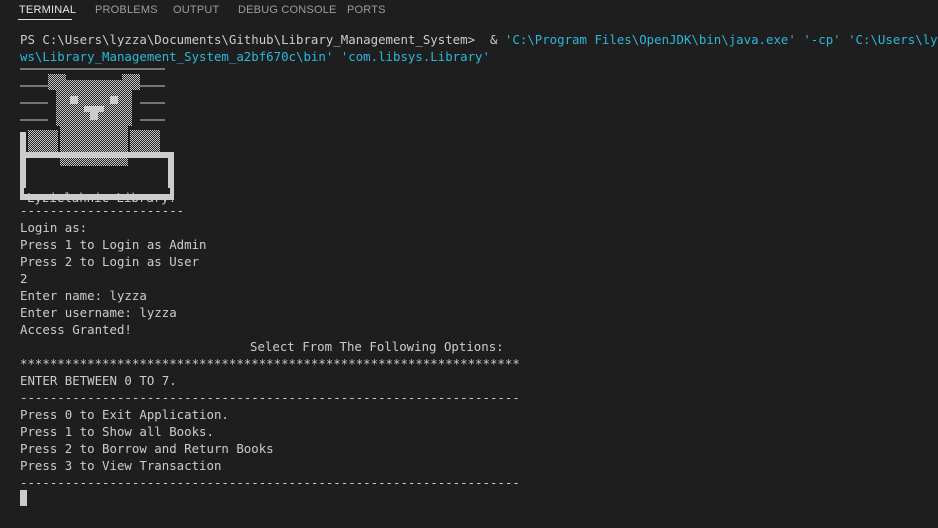 Image resolution: width=938 pixels, height=528 pixels. I want to click on menu-option-0: Press 0 to Exit Application., so click(124, 414).